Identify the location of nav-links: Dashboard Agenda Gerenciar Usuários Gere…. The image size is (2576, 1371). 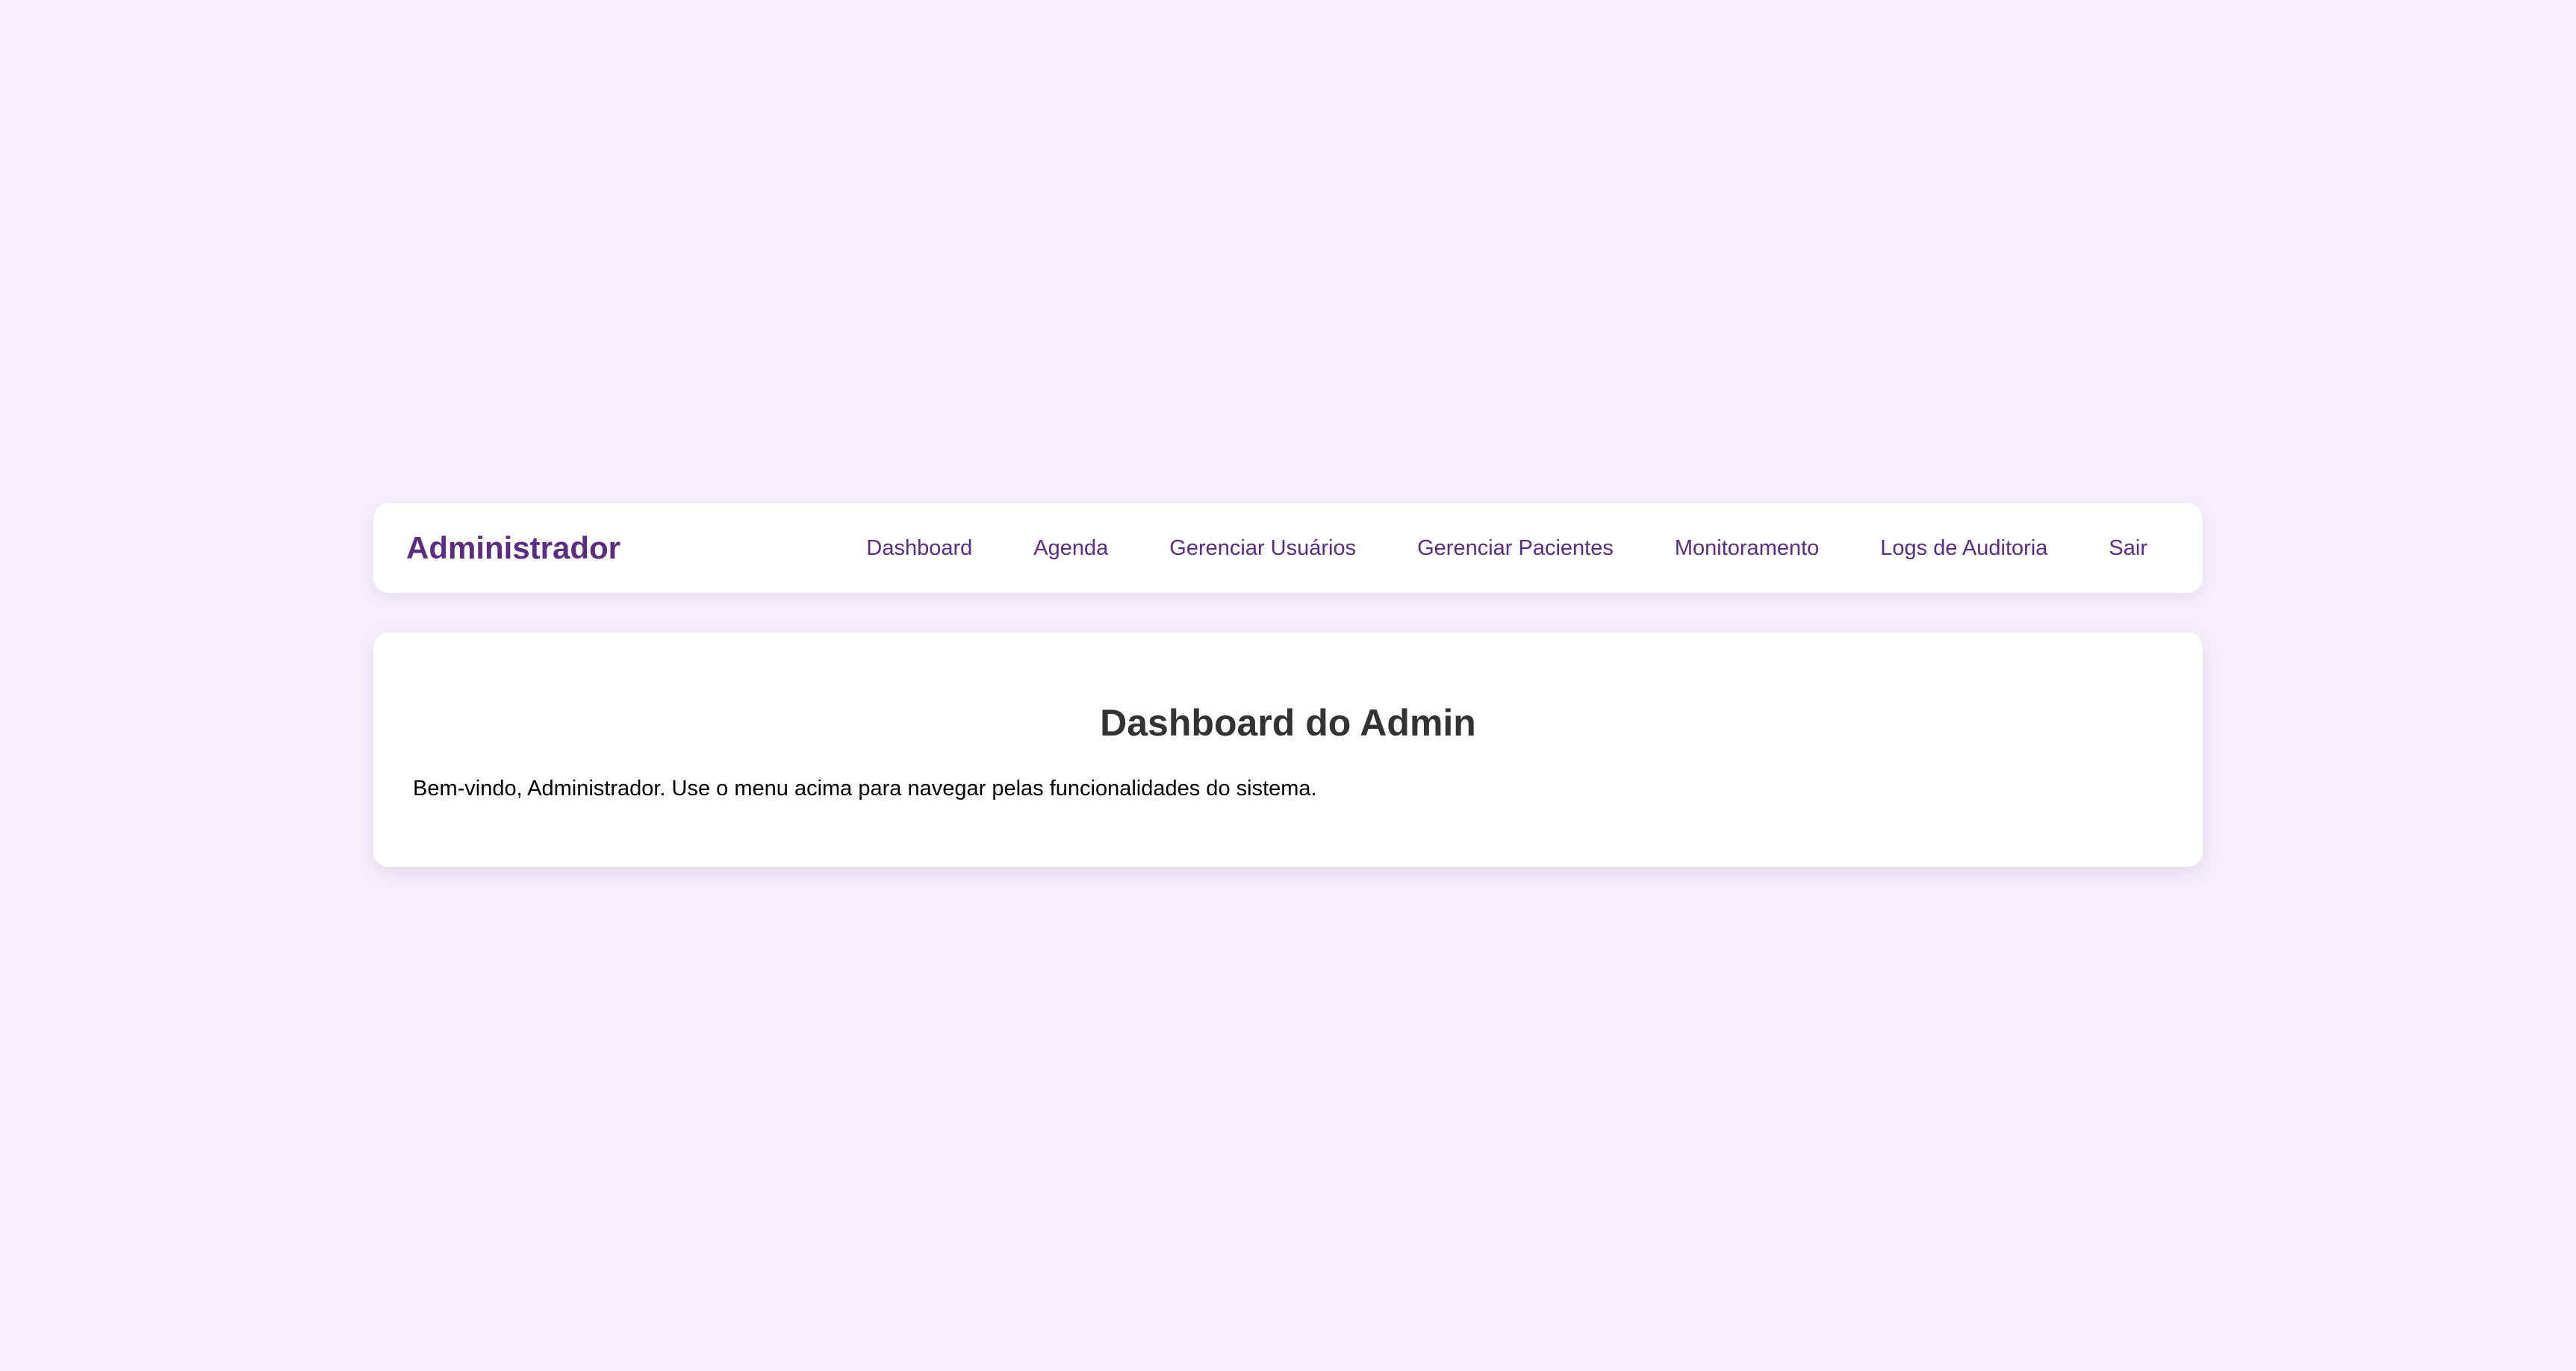
(1503, 548).